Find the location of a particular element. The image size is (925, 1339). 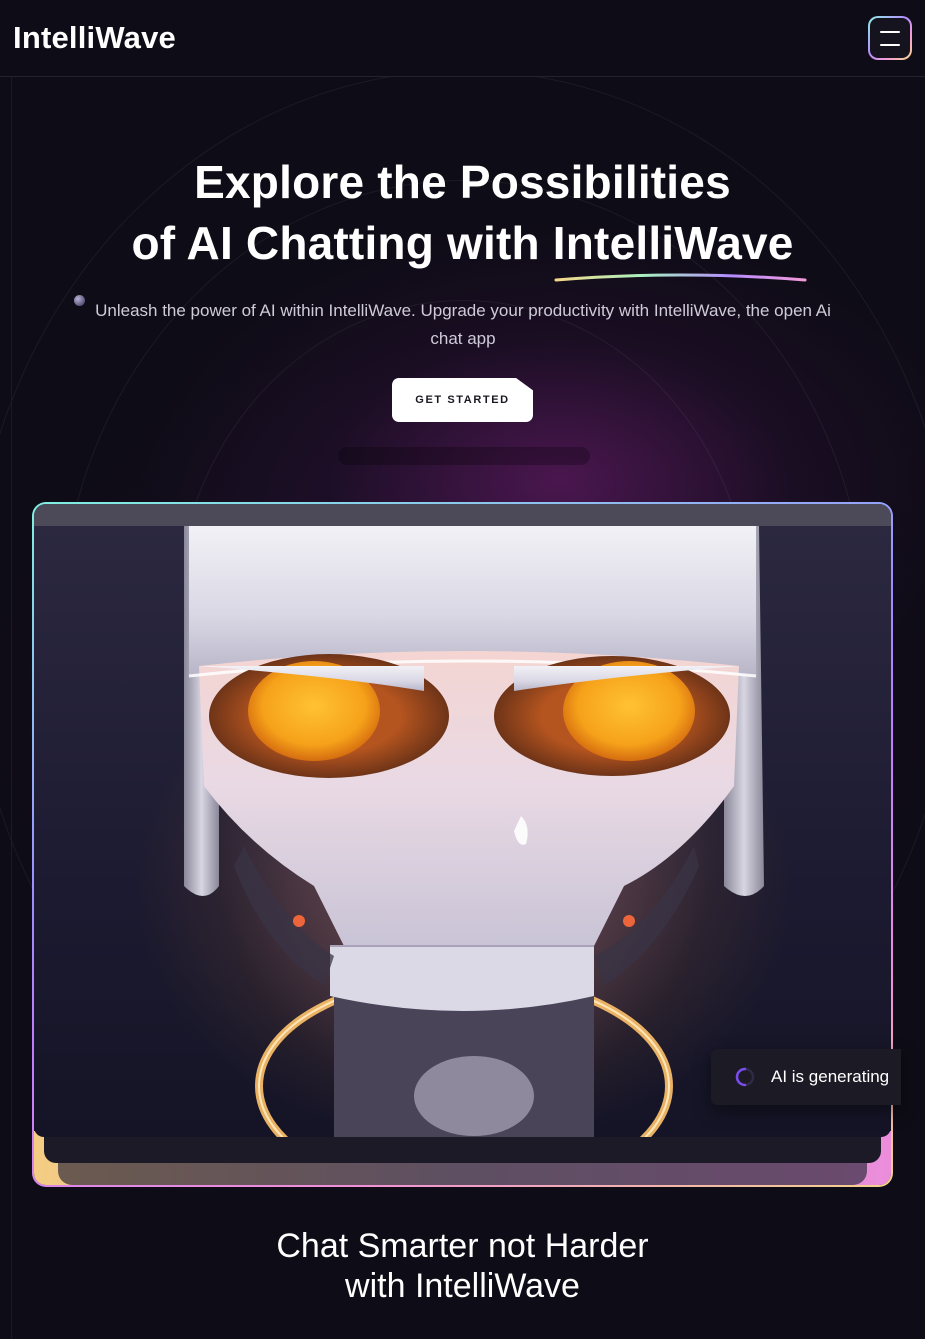

loading-spinner-icon is located at coordinates (745, 1077).